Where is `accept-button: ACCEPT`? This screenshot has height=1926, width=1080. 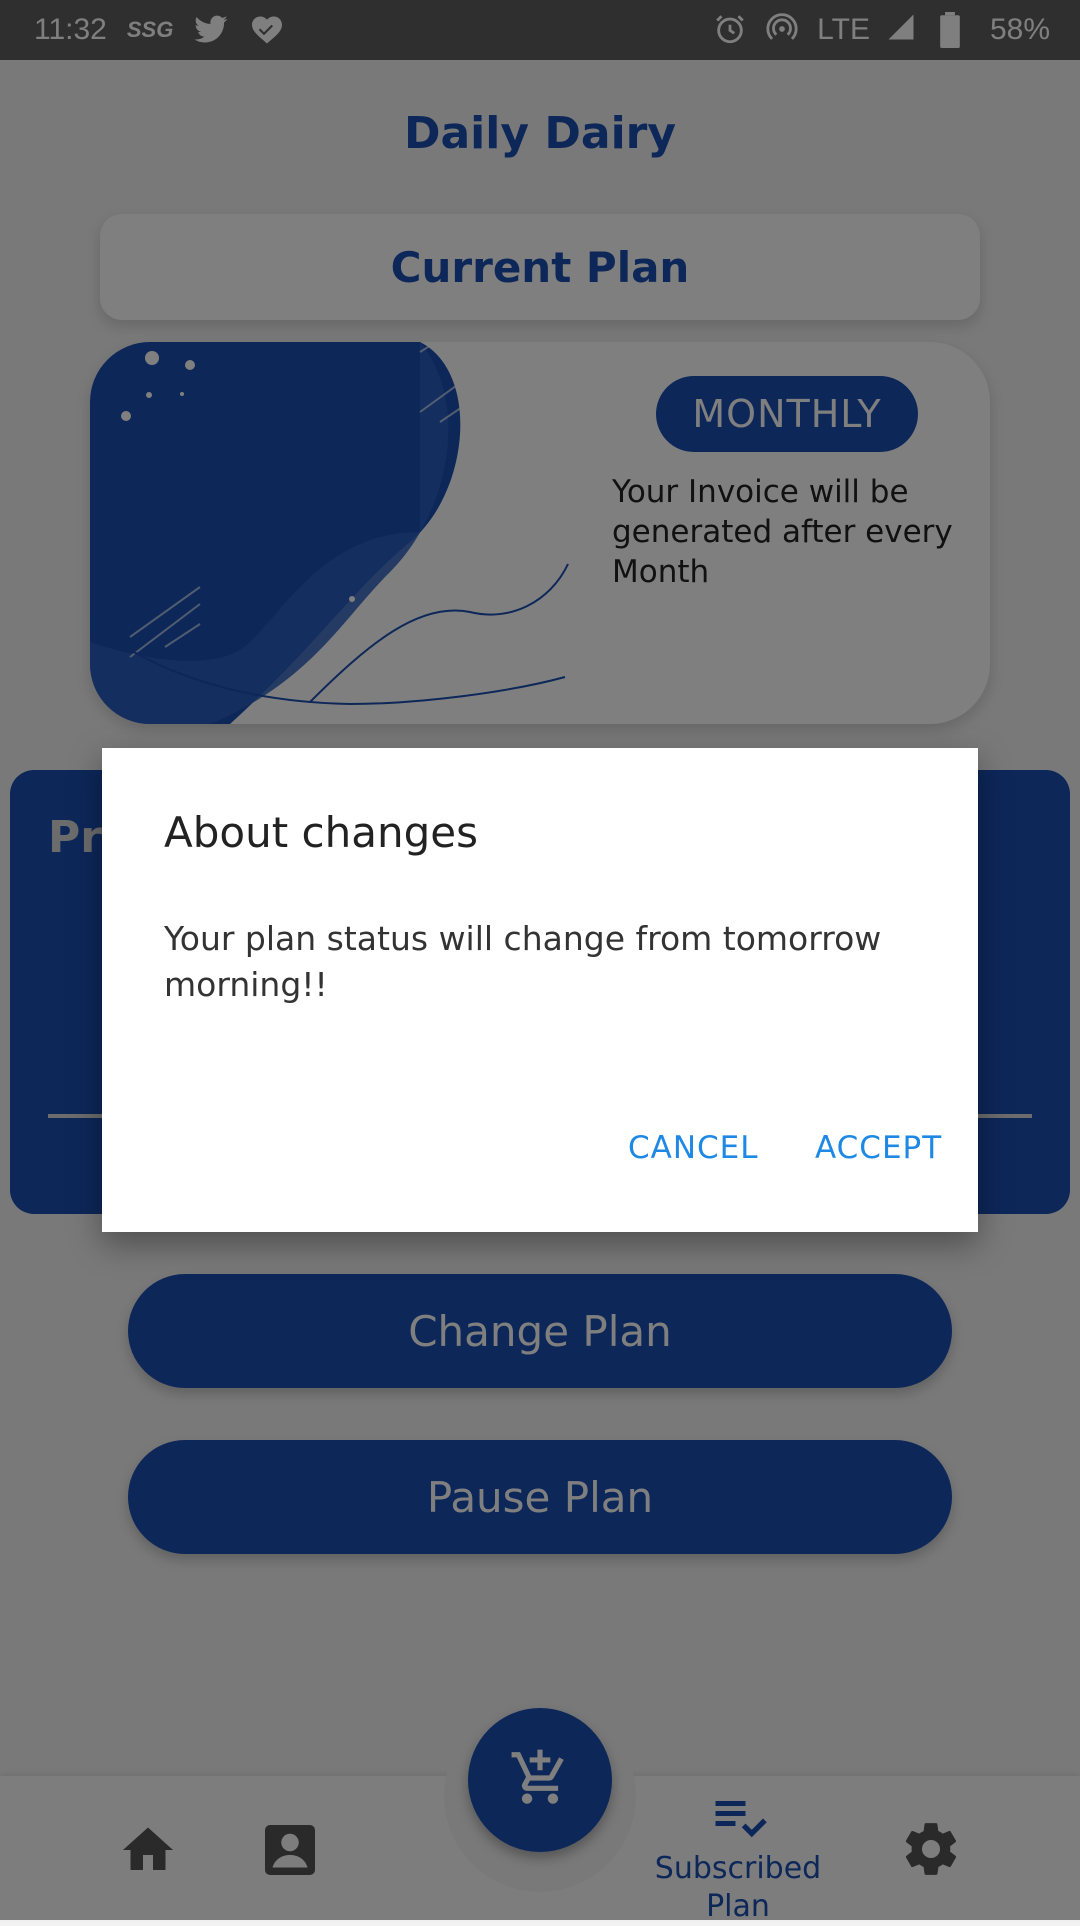 accept-button: ACCEPT is located at coordinates (878, 1148).